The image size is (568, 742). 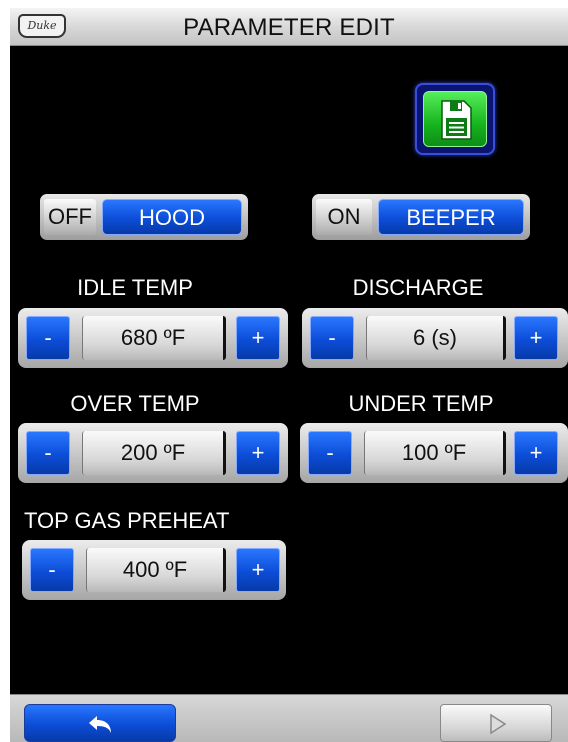 What do you see at coordinates (289, 718) in the screenshot?
I see `bottom-bar` at bounding box center [289, 718].